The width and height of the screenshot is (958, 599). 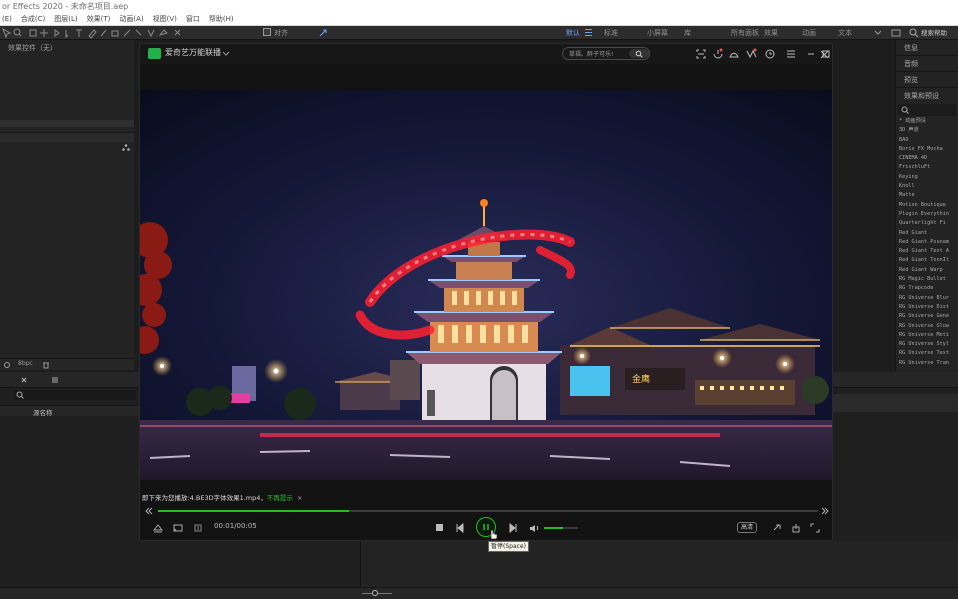 I want to click on list-item: RG Universe Gene, so click(x=927, y=316).